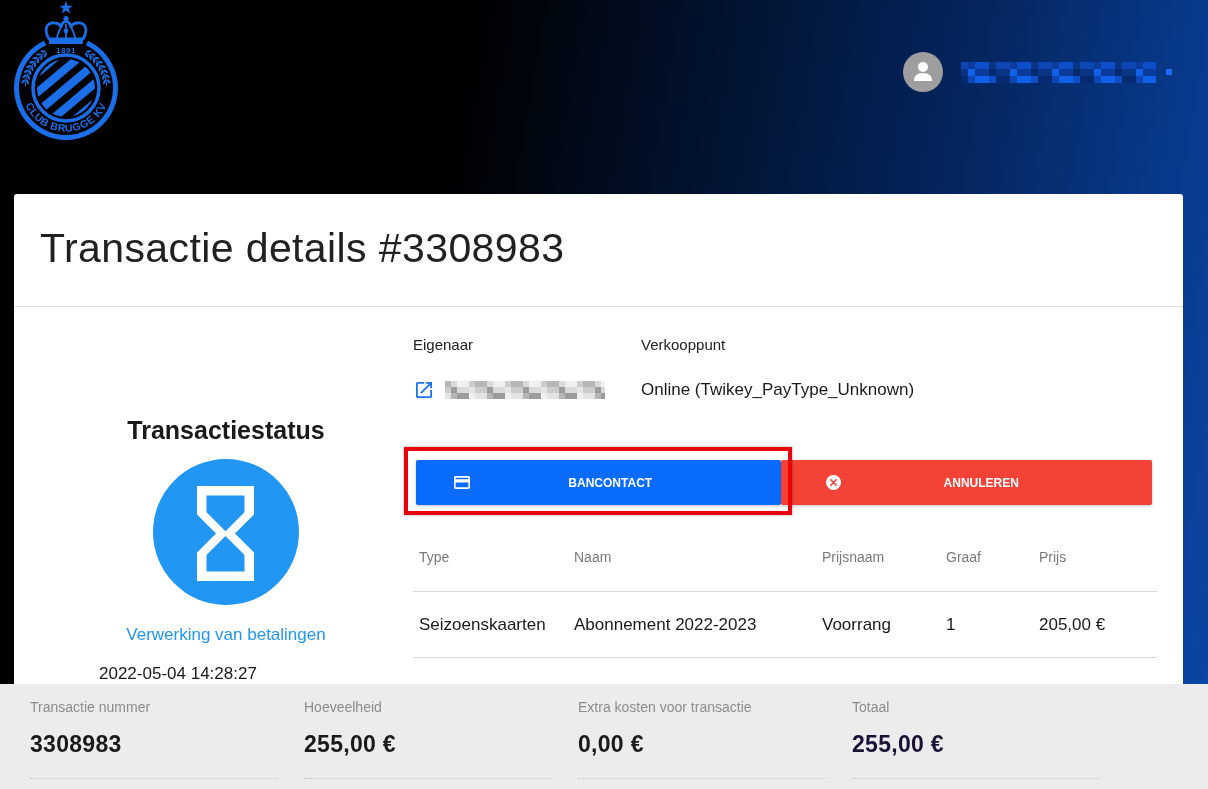  I want to click on column-header: Prijsnaam, so click(878, 557).